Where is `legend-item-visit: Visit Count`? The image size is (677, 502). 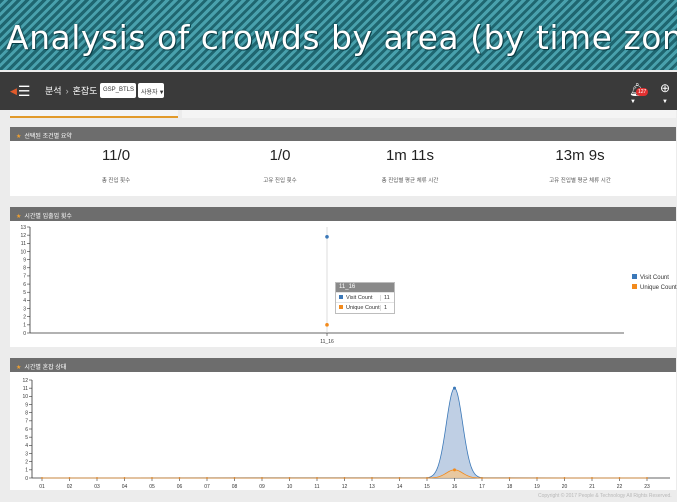 legend-item-visit: Visit Count is located at coordinates (654, 279).